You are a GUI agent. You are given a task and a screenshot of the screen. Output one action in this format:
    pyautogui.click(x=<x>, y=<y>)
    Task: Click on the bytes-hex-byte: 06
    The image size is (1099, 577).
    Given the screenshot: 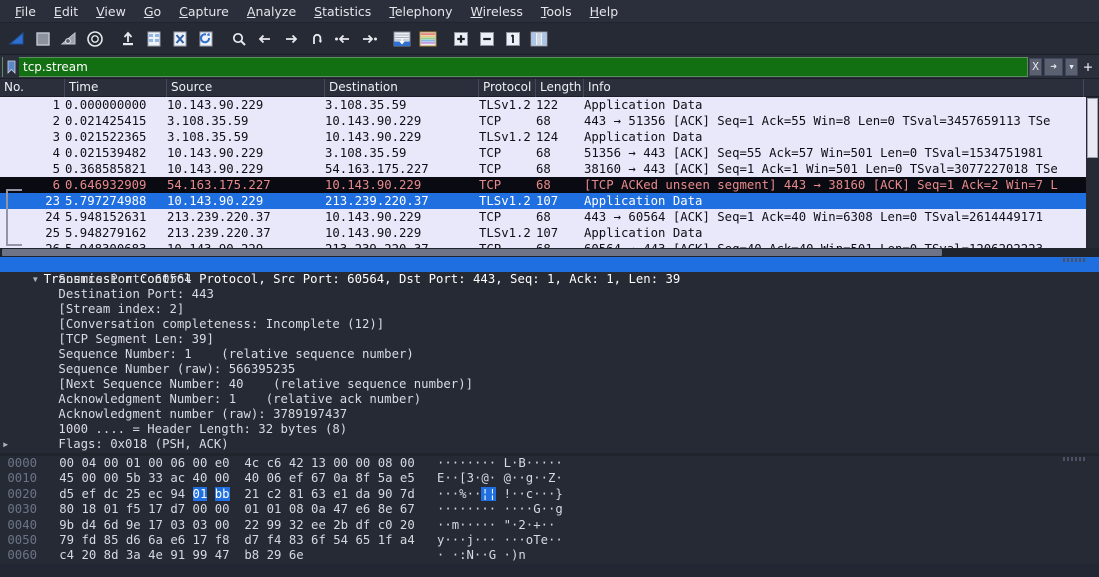 What is the action you would take?
    pyautogui.click(x=177, y=463)
    